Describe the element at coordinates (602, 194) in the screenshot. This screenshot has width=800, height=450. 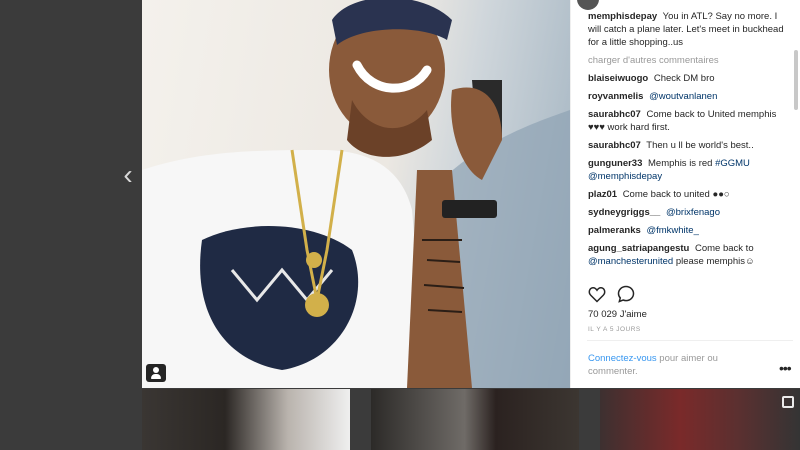
I see `comment-username: plaz01` at that location.